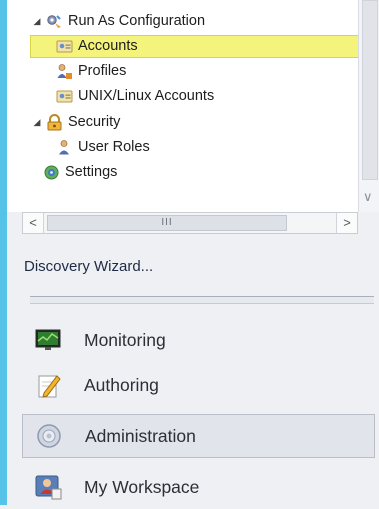  I want to click on tree-item-label: User Roles, so click(114, 147).